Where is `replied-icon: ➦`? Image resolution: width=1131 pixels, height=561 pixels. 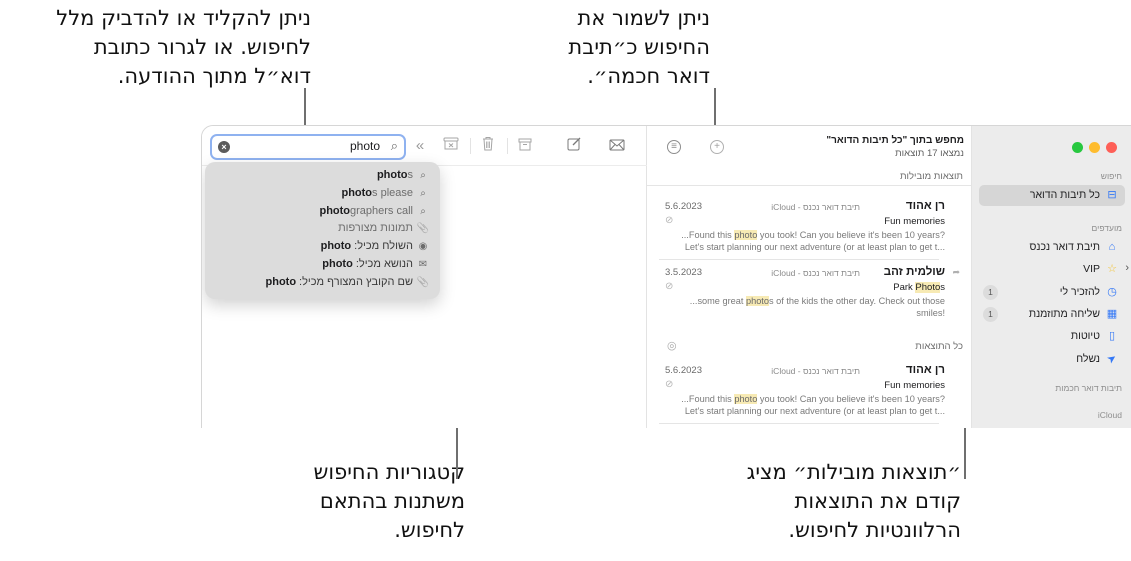
replied-icon: ➦ is located at coordinates (956, 272).